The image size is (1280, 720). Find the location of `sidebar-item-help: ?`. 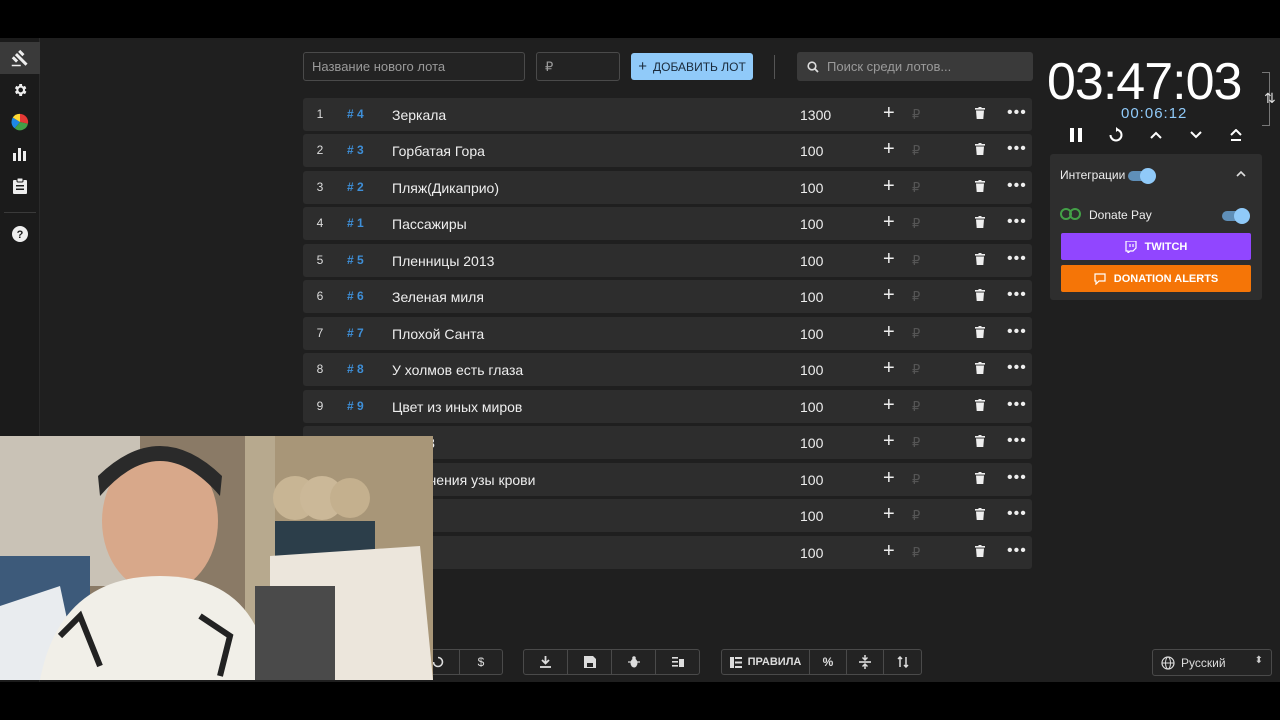

sidebar-item-help: ? is located at coordinates (20, 234).